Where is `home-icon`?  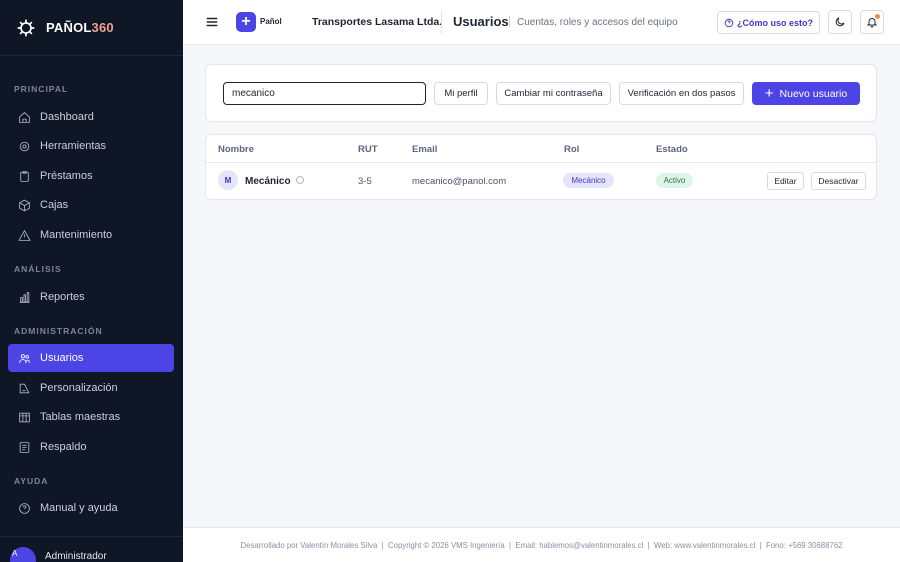 home-icon is located at coordinates (24, 117).